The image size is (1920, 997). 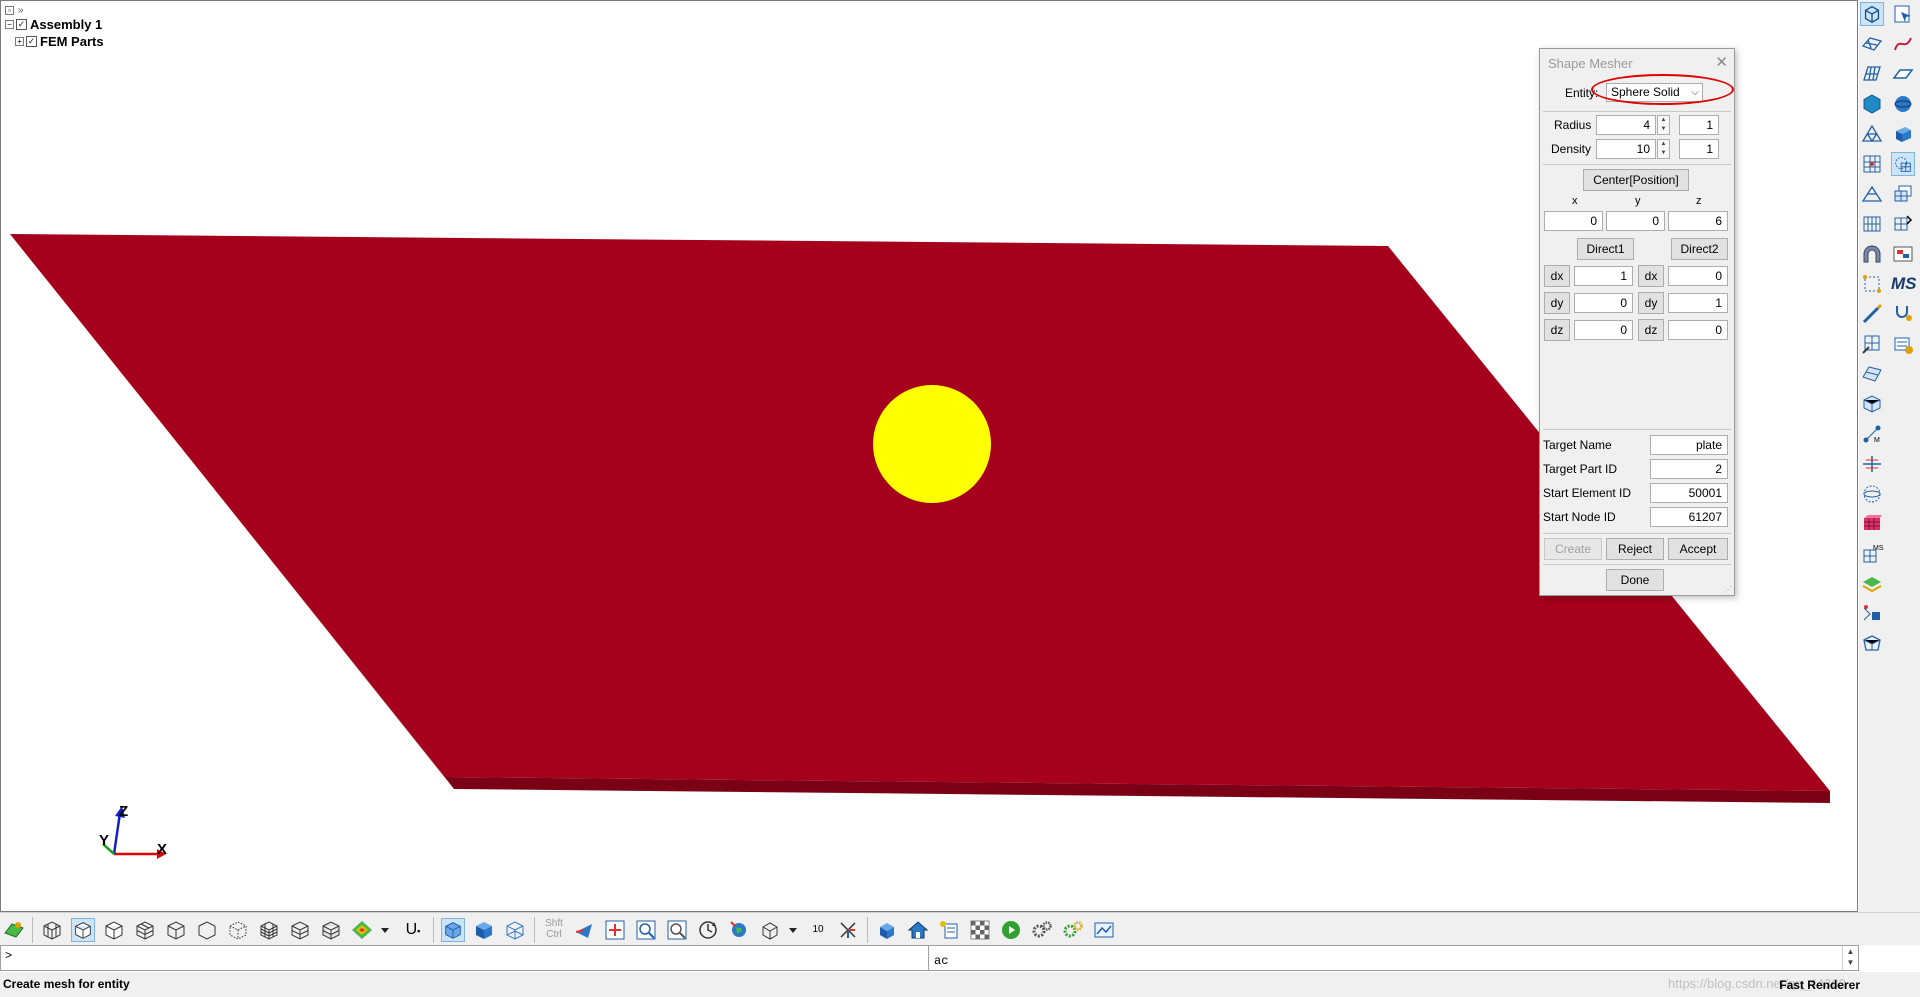 What do you see at coordinates (9, 10) in the screenshot?
I see `tree-collapse-icon: ▫` at bounding box center [9, 10].